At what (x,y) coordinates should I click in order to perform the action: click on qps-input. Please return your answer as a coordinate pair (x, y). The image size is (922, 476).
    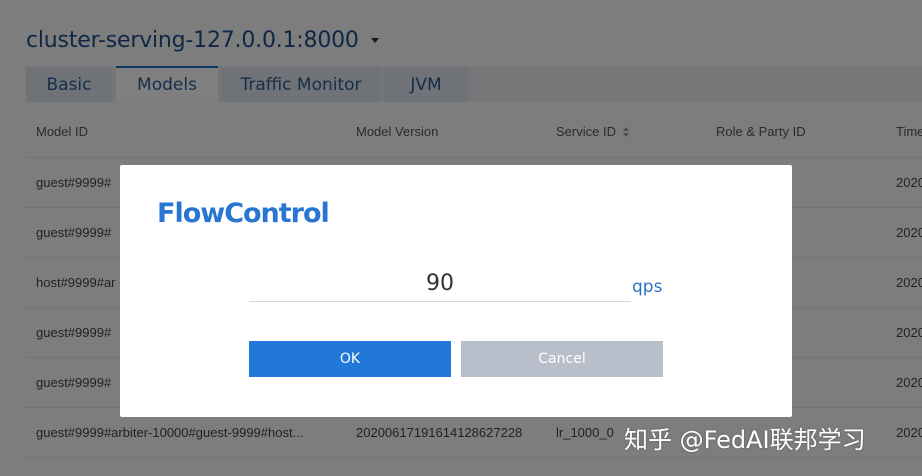
    Looking at the image, I should click on (440, 283).